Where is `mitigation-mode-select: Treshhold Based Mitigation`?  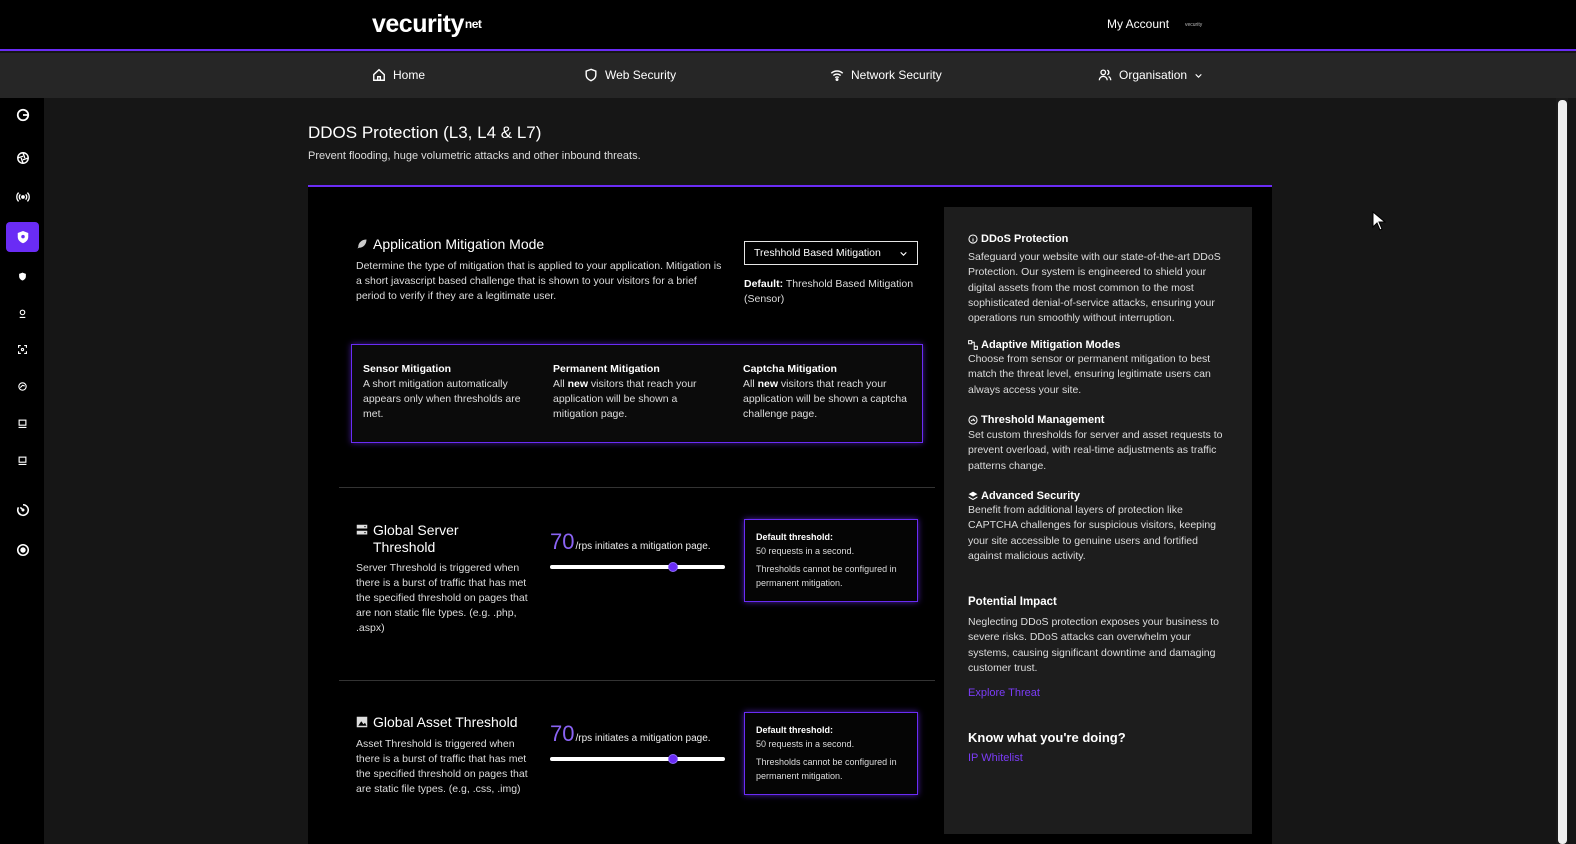
mitigation-mode-select: Treshhold Based Mitigation is located at coordinates (831, 253).